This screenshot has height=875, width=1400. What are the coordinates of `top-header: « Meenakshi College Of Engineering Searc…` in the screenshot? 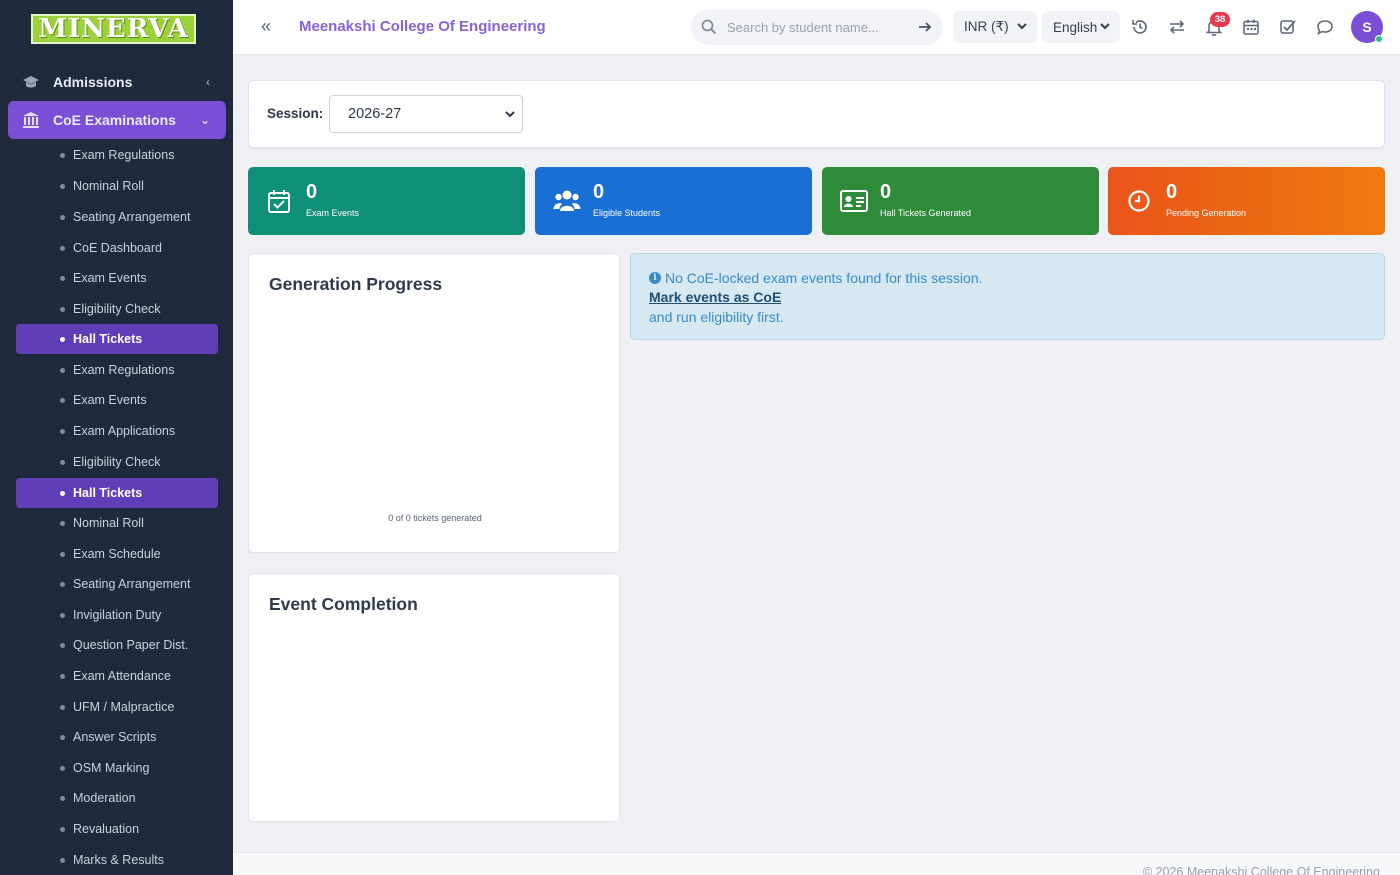 It's located at (816, 27).